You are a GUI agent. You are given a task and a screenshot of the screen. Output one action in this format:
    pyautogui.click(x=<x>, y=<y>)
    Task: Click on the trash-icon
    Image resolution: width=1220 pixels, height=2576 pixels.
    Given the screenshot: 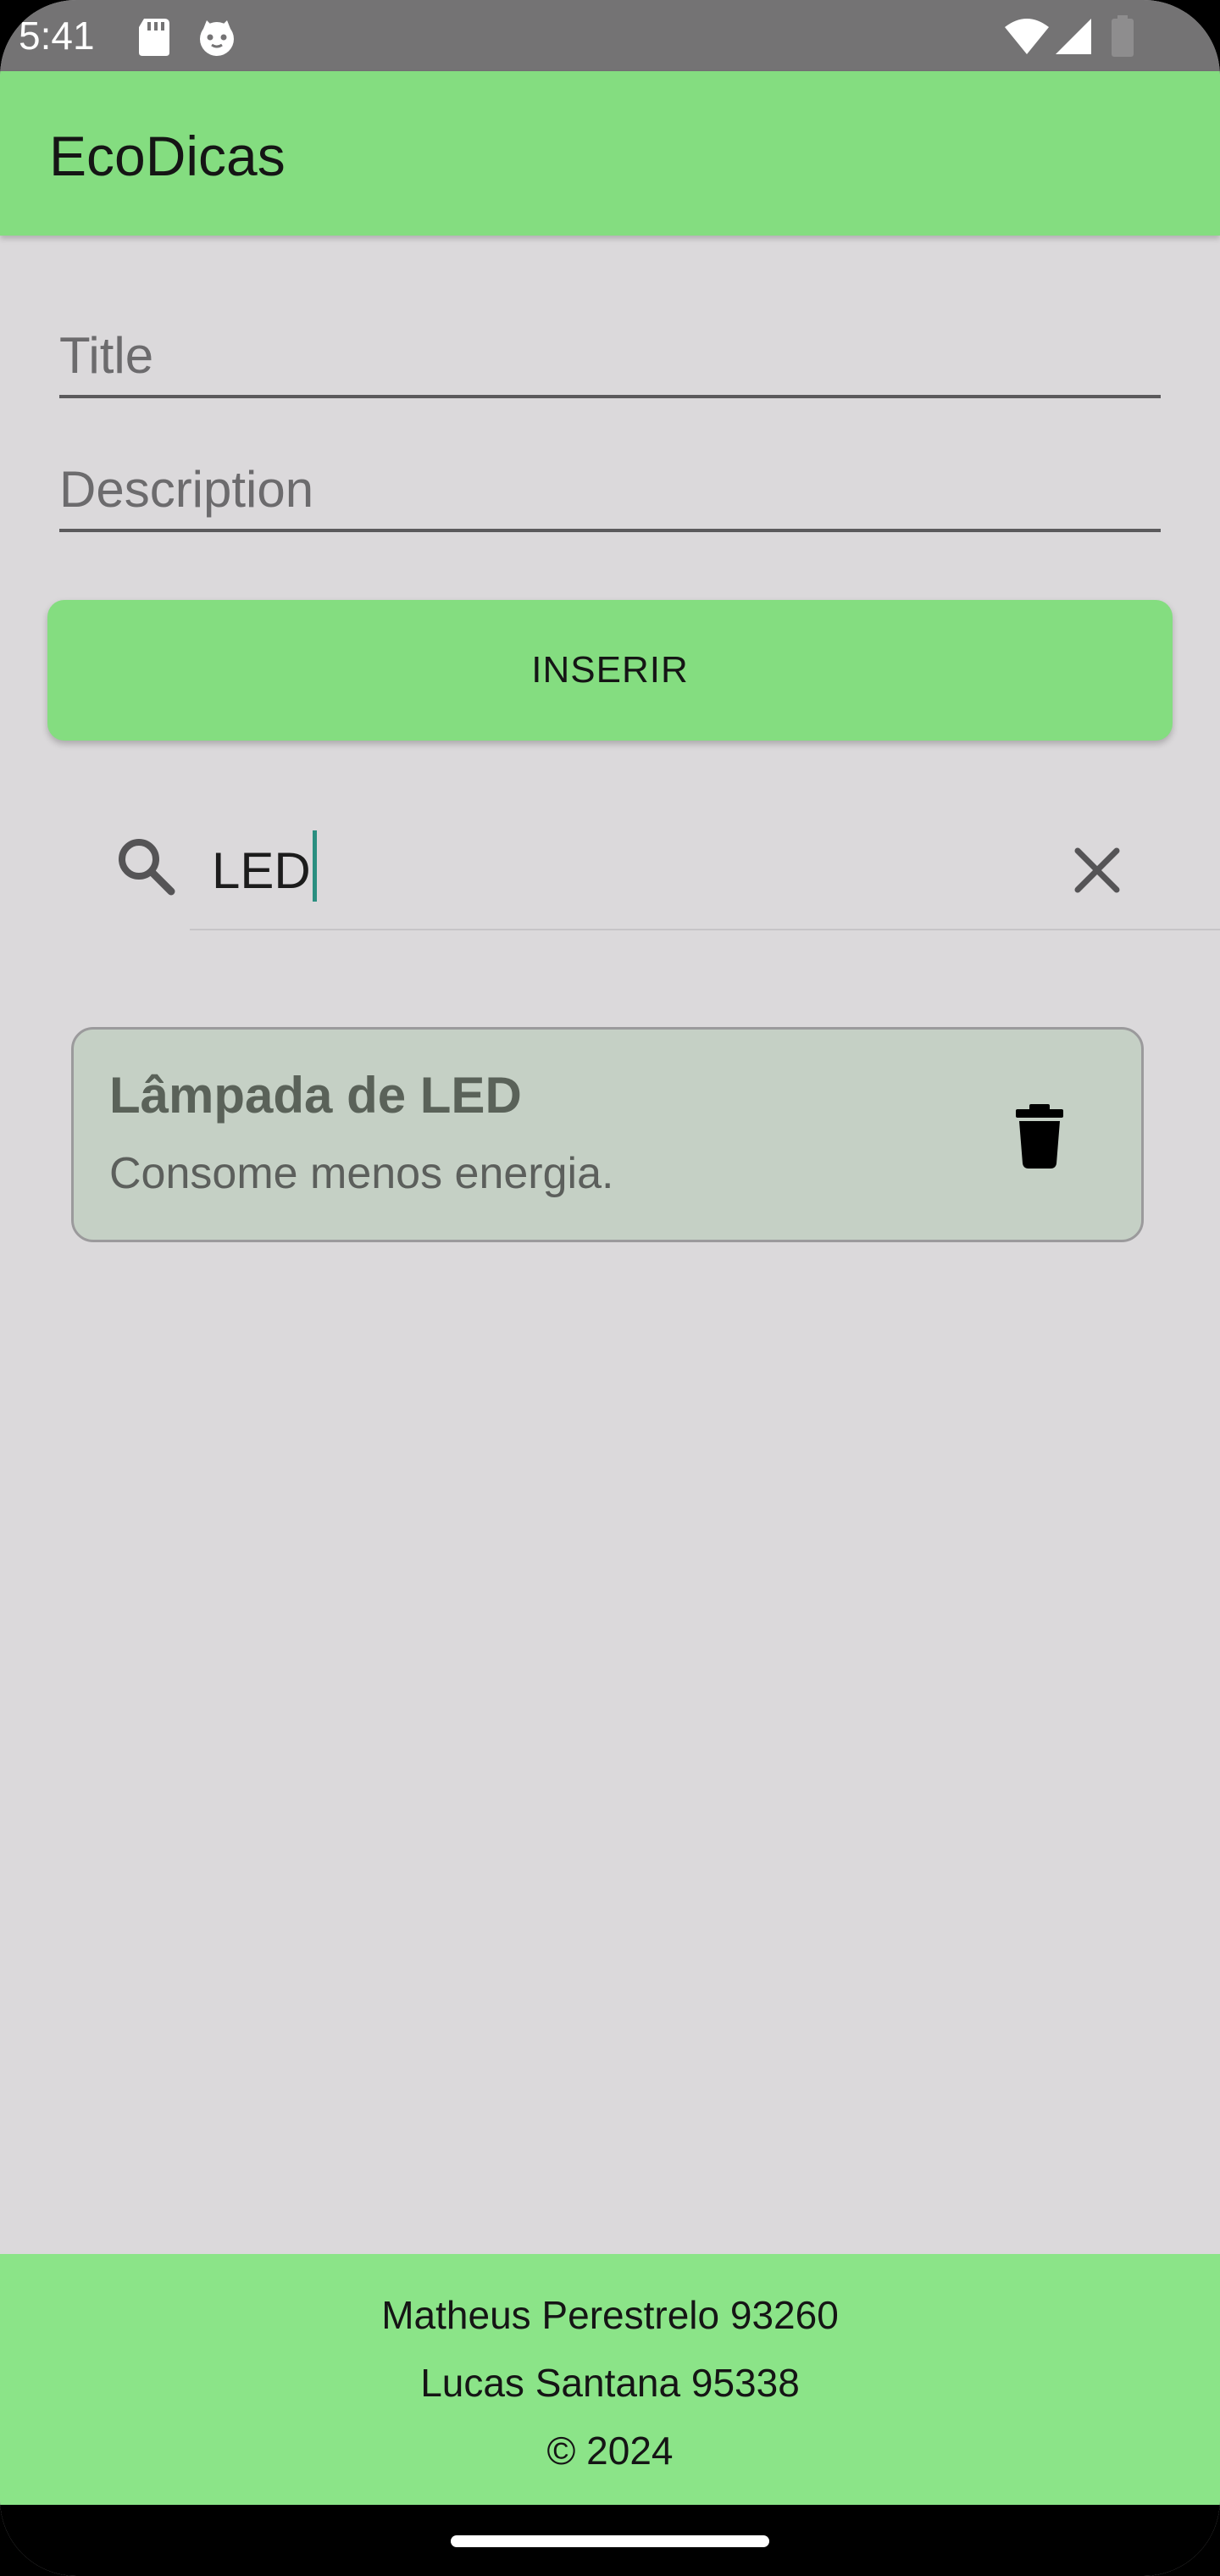 What is the action you would take?
    pyautogui.click(x=1039, y=1136)
    